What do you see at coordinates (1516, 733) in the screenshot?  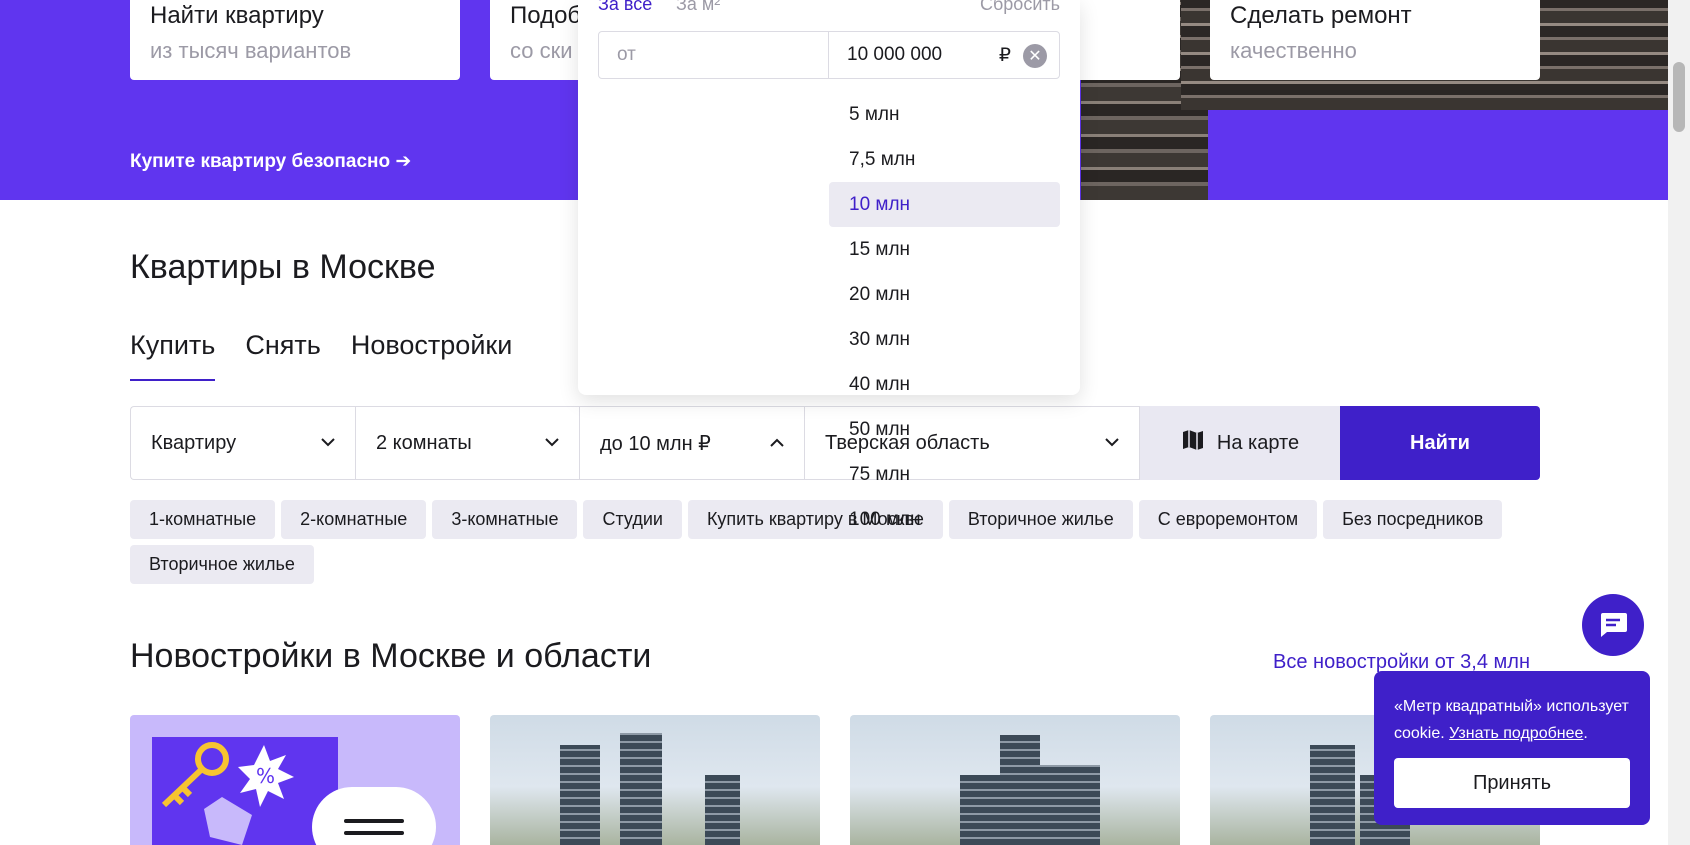 I see `cookie-more-link: Узнать подробнее` at bounding box center [1516, 733].